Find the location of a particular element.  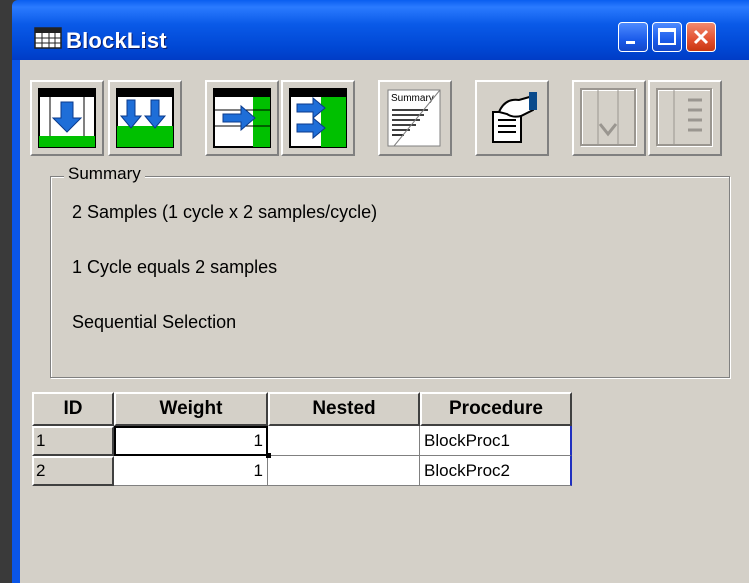

insert-row-button is located at coordinates (67, 118).